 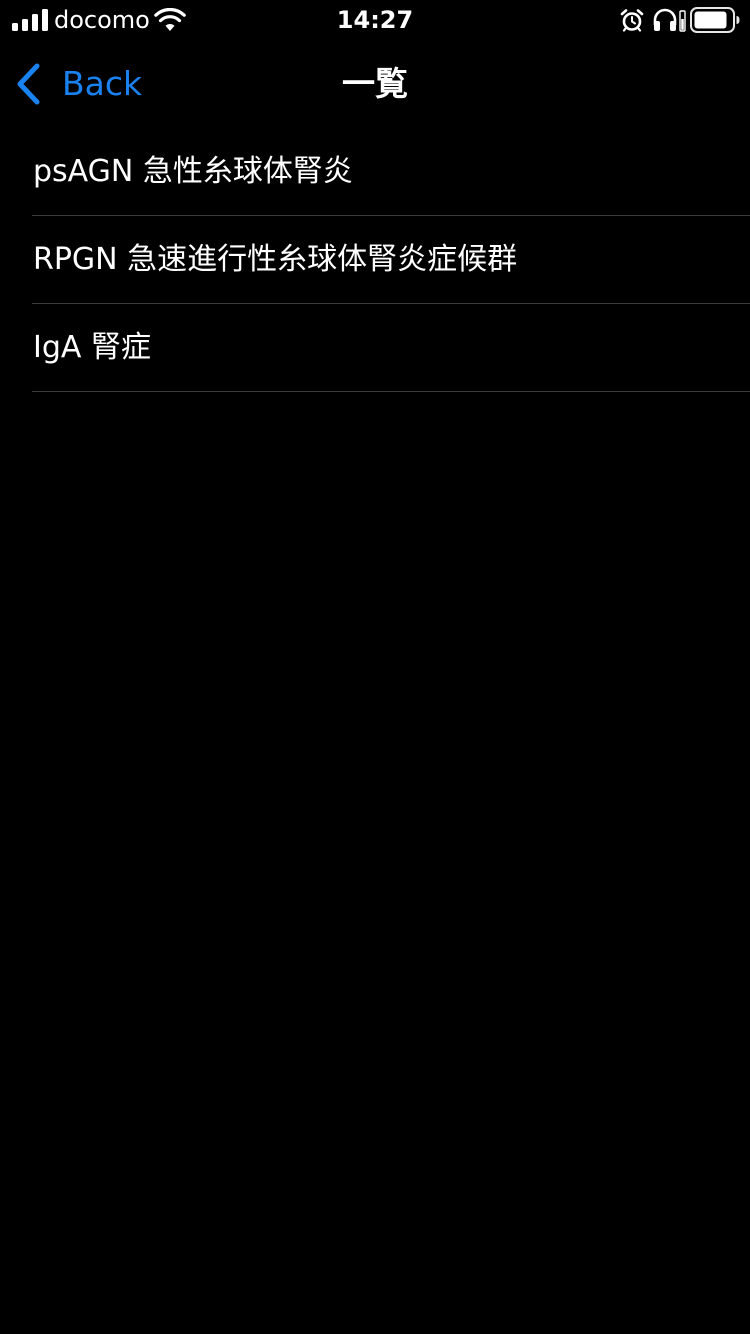 What do you see at coordinates (375, 20) in the screenshot?
I see `status-bar: docomo 14:27` at bounding box center [375, 20].